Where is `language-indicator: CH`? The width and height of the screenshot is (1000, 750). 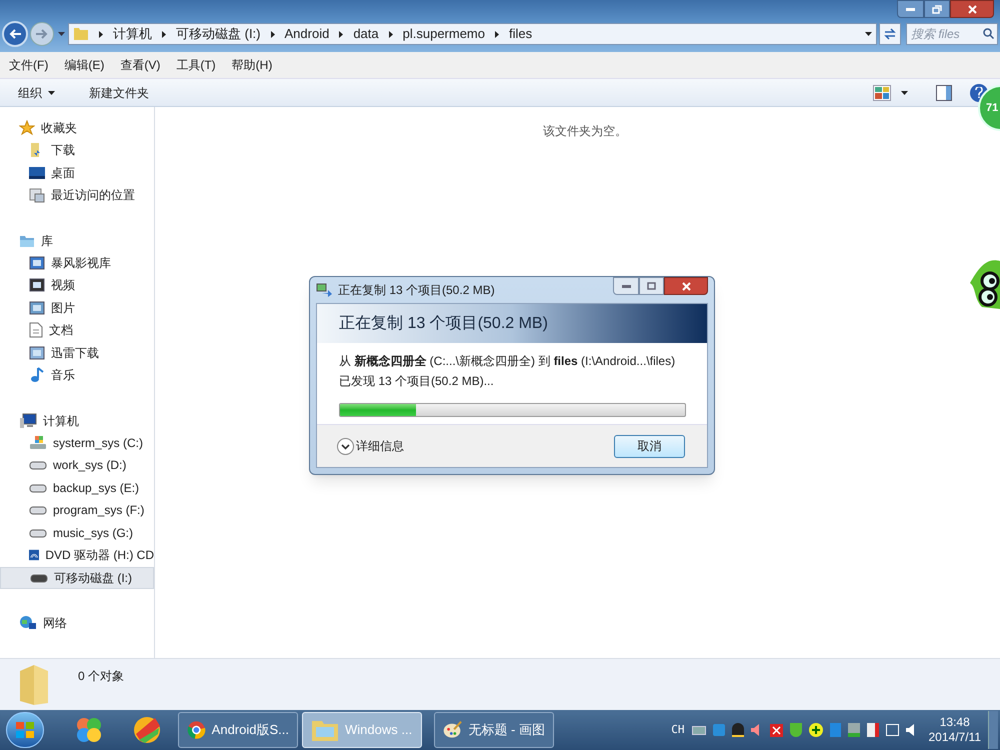 language-indicator: CH is located at coordinates (677, 730).